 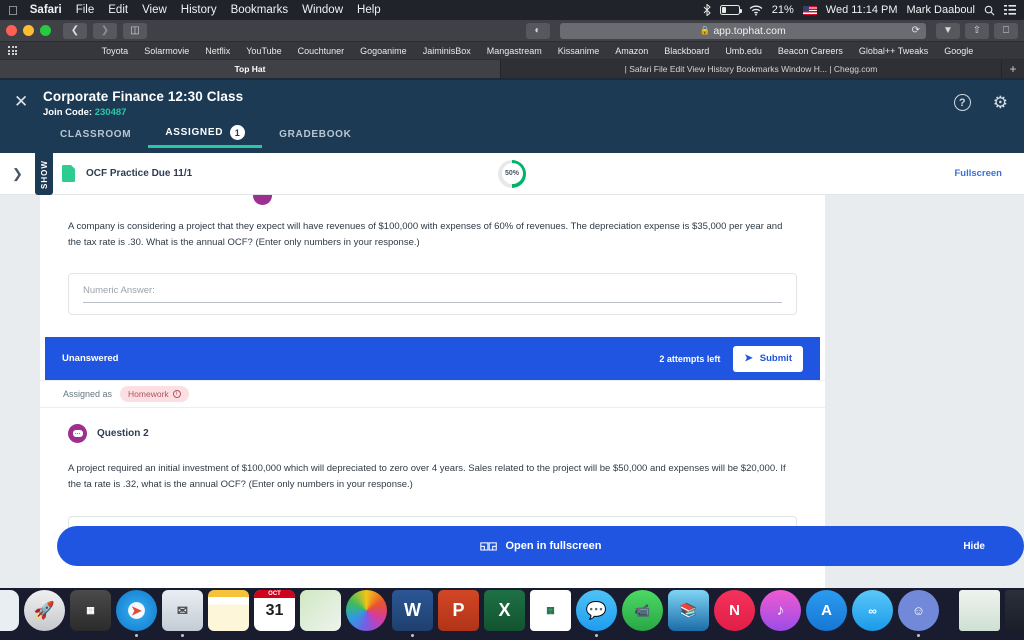 What do you see at coordinates (809, 10) in the screenshot?
I see `us-flag-icon` at bounding box center [809, 10].